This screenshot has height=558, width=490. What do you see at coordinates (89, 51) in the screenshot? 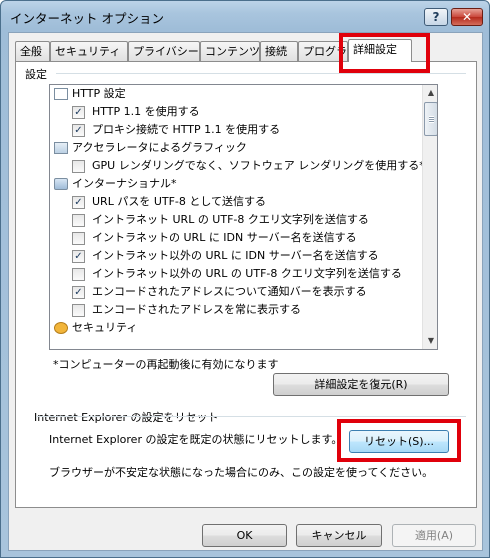
I see `tab-security: セキュリティ` at bounding box center [89, 51].